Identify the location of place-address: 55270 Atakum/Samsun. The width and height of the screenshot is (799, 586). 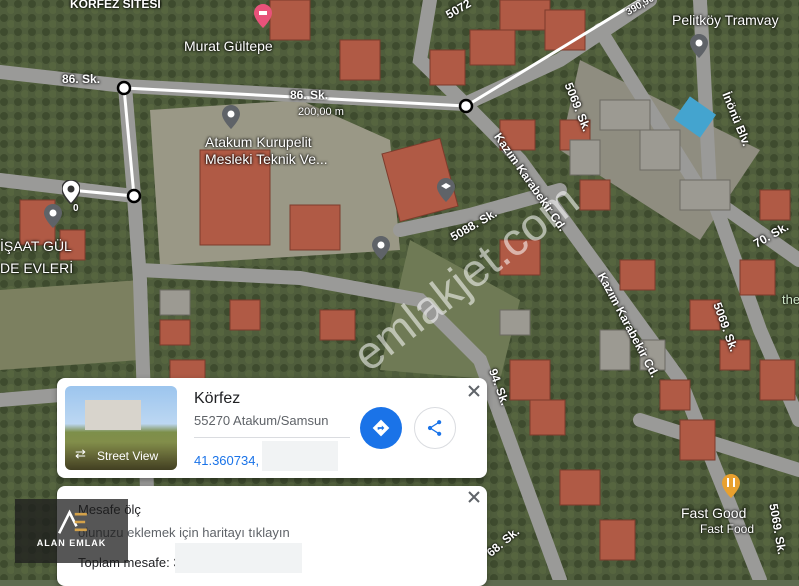
(261, 420).